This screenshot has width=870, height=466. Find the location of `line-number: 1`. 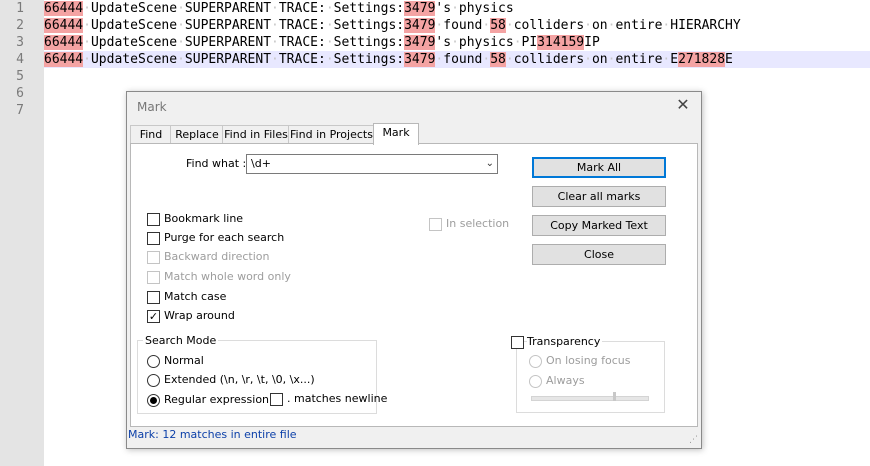

line-number: 1 is located at coordinates (20, 8).